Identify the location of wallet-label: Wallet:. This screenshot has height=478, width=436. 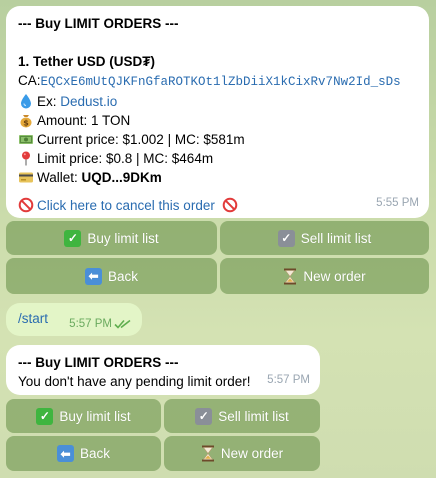
(59, 177).